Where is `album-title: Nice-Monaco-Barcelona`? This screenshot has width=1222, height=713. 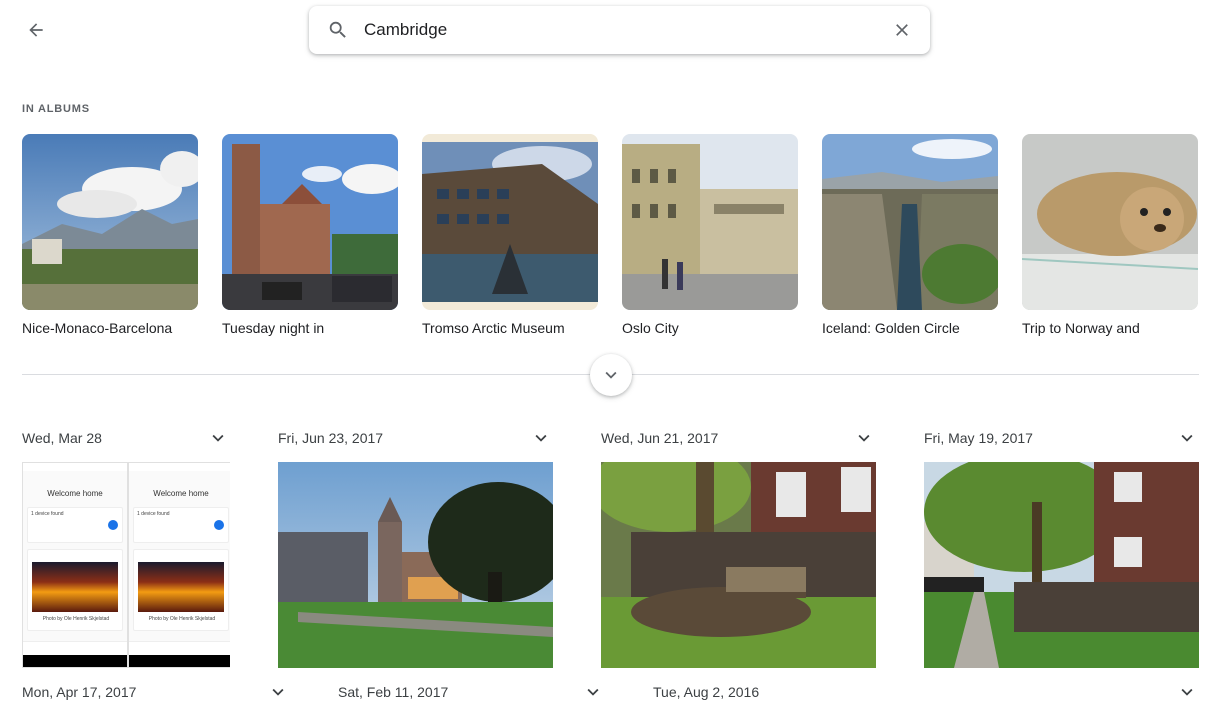 album-title: Nice-Monaco-Barcelona is located at coordinates (97, 328).